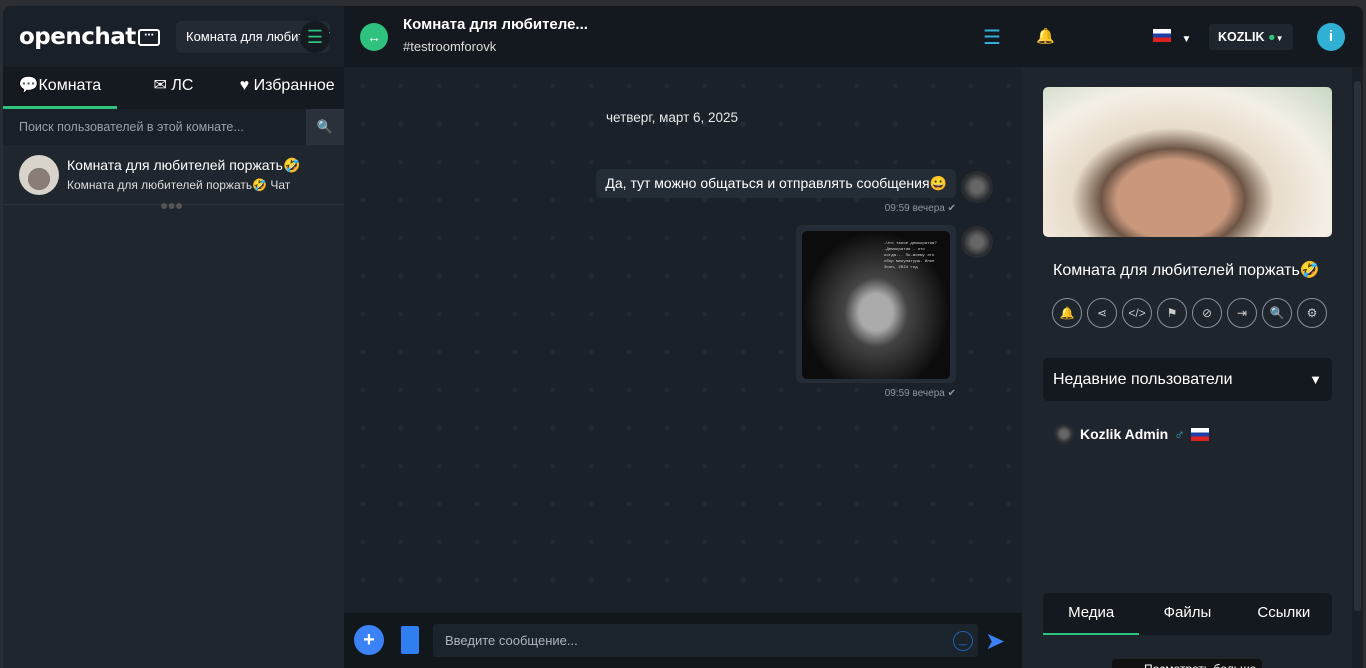  Describe the element at coordinates (450, 46) in the screenshot. I see `room-slug: #testroomforovk` at that location.